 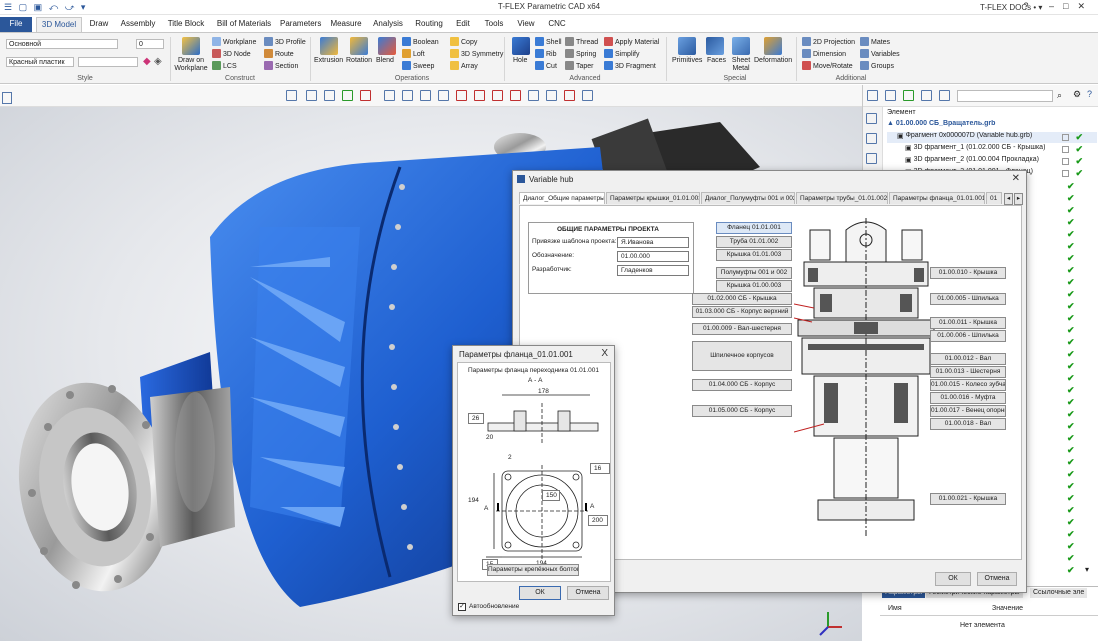 What do you see at coordinates (968, 411) in the screenshot?
I see `ring-017-button: 01.00.017 - Венец опорный` at bounding box center [968, 411].